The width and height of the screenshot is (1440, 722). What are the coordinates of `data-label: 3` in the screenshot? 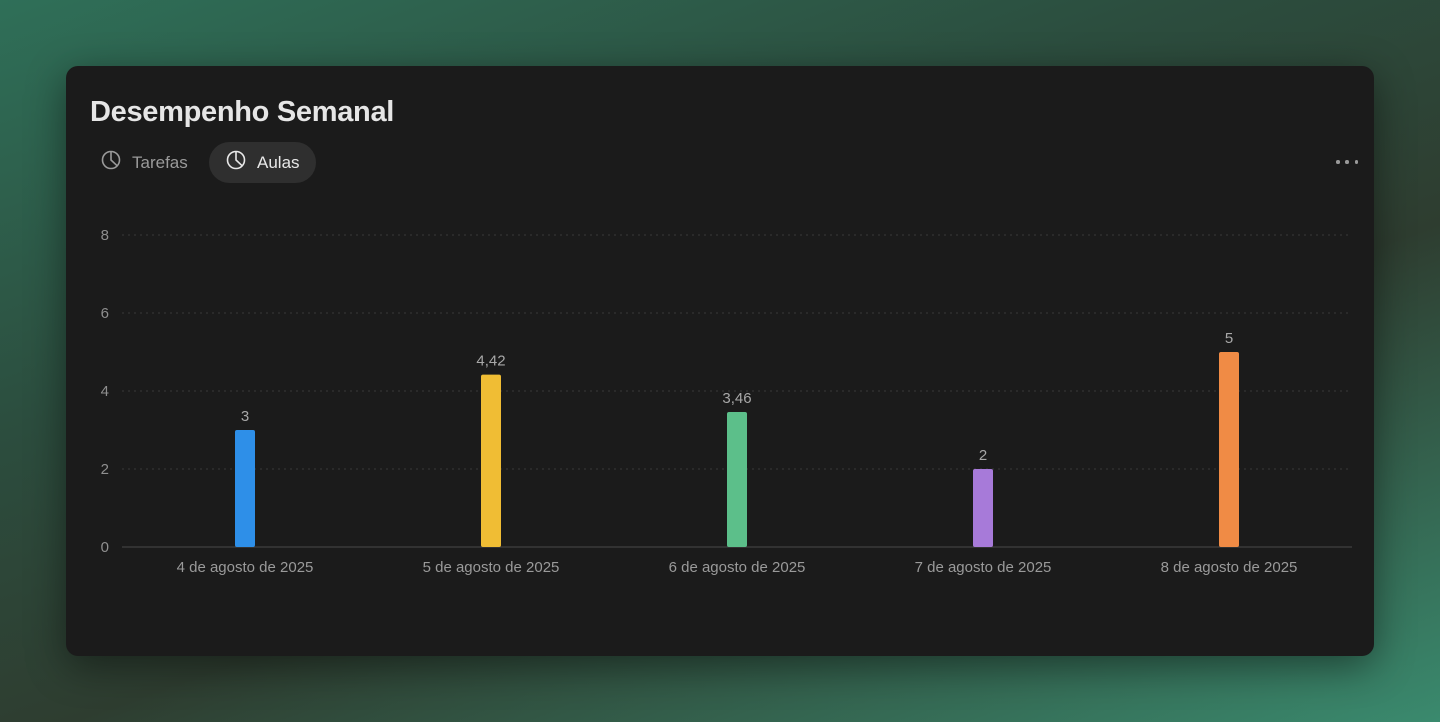 It's located at (245, 416).